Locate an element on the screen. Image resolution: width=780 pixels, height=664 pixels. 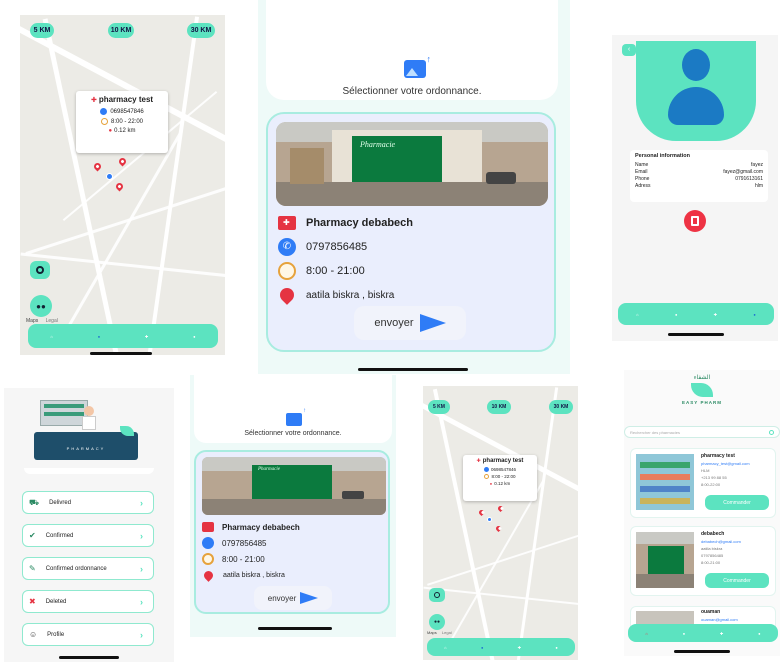
legal-link: Legal is located at coordinates (447, 632).